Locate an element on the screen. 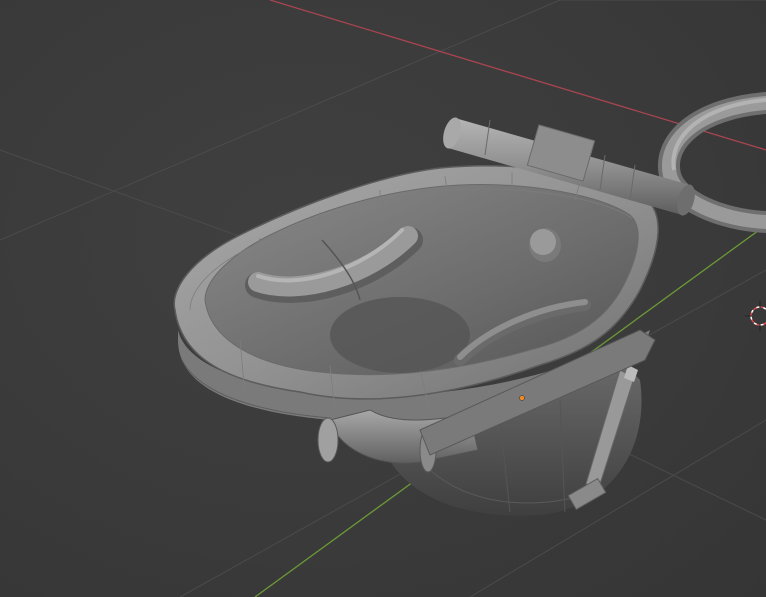 Image resolution: width=766 pixels, height=597 pixels. overflow-knob is located at coordinates (545, 245).